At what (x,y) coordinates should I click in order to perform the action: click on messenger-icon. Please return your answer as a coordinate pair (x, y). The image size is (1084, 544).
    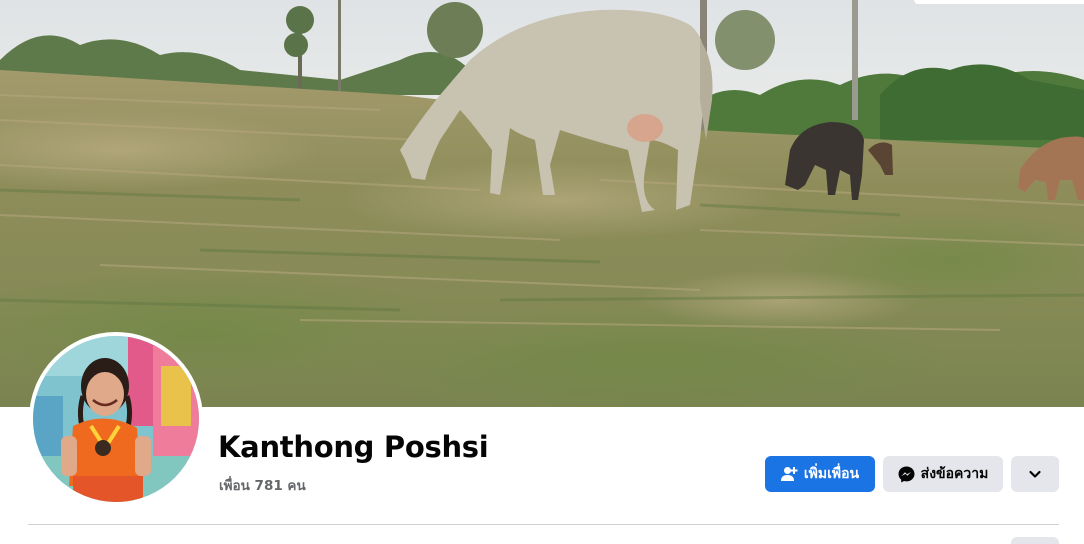
    Looking at the image, I should click on (906, 474).